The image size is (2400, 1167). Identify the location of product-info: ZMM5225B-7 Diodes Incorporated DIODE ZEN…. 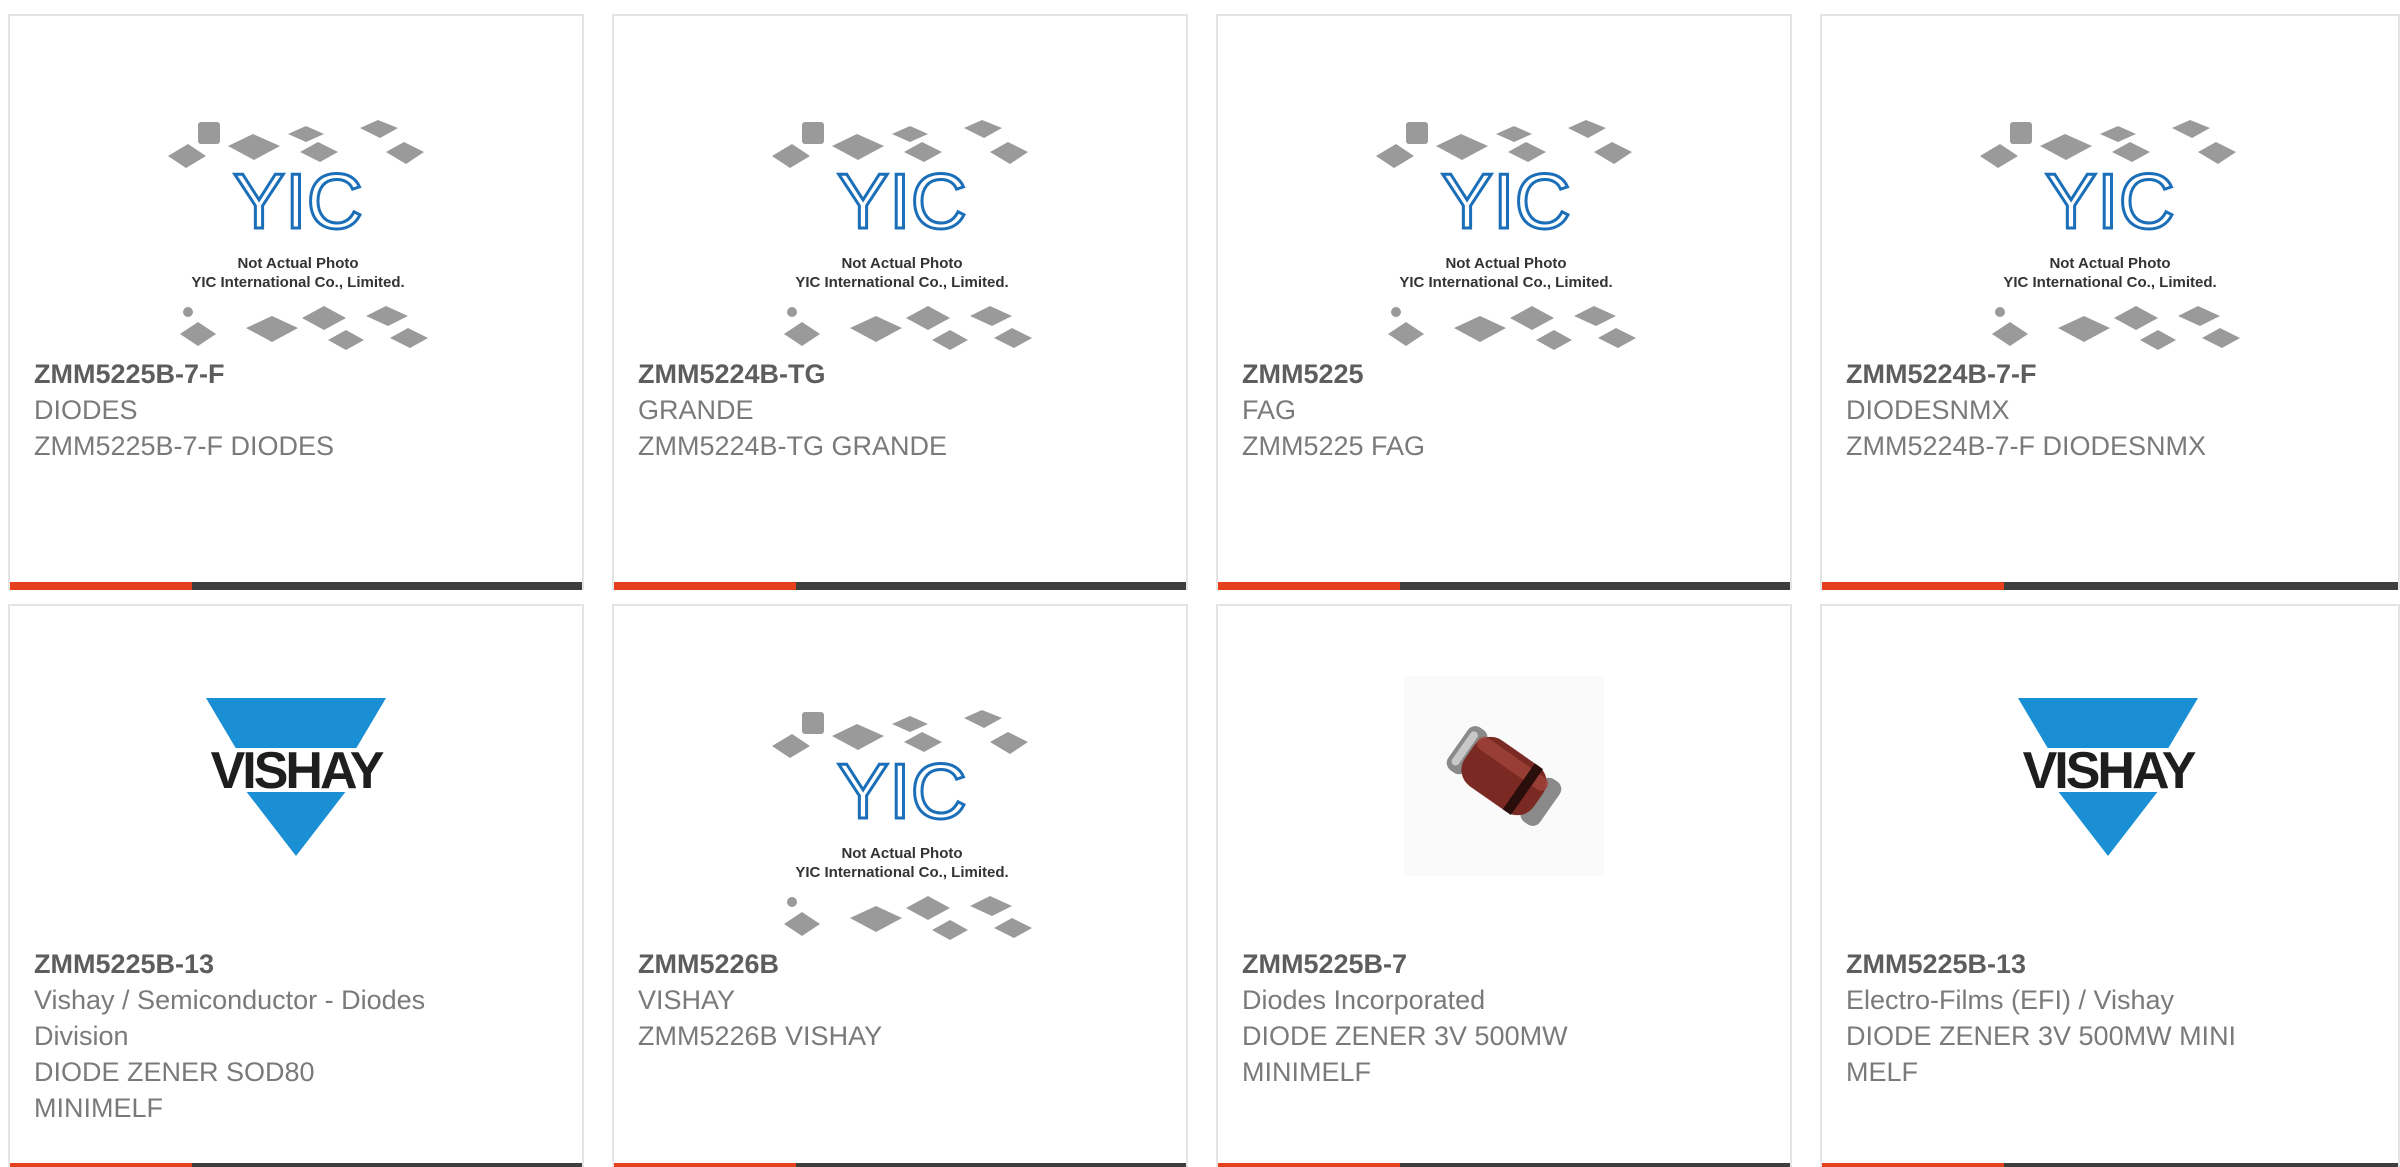
(1504, 1018).